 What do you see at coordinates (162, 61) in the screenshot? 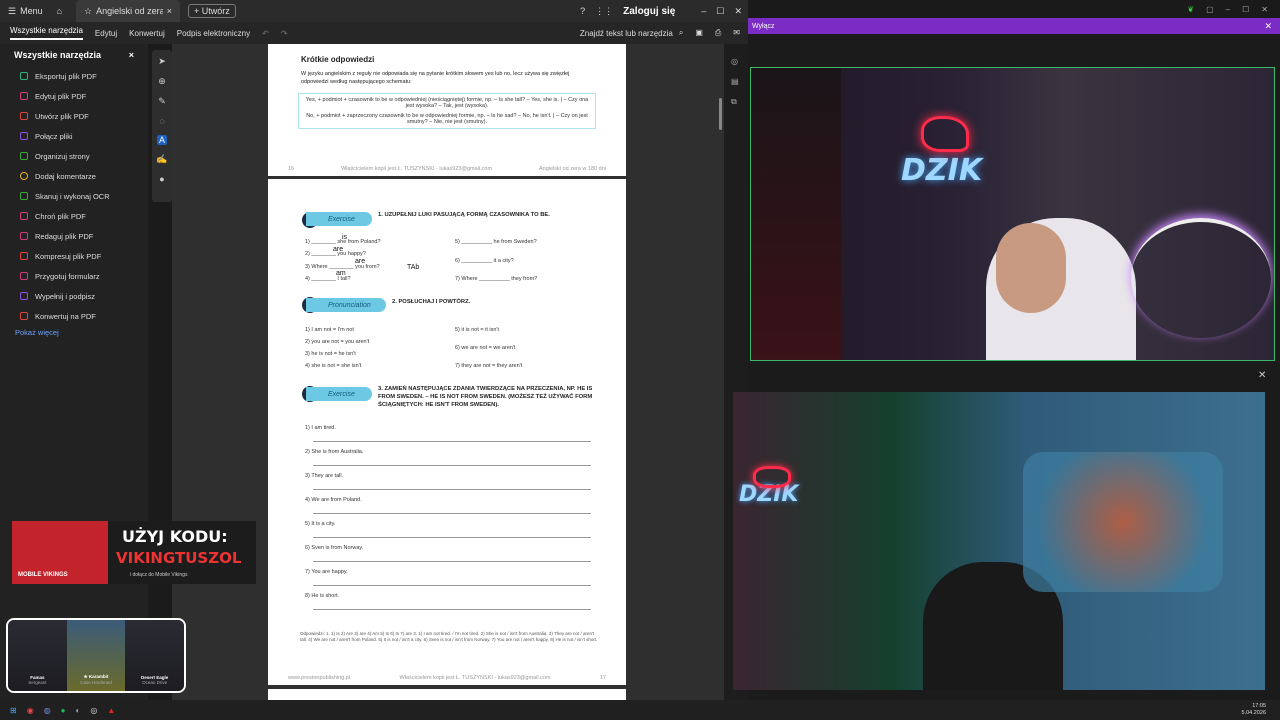
I see `select-cursor-icon: ➤` at bounding box center [162, 61].